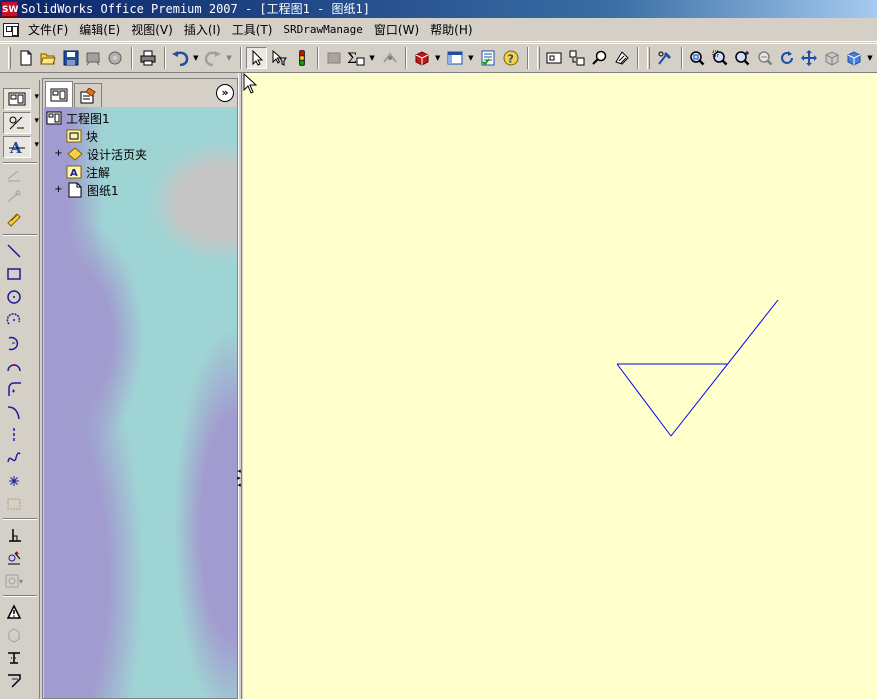 This screenshot has height=699, width=877. What do you see at coordinates (854, 58) in the screenshot?
I see `display-style-icon` at bounding box center [854, 58].